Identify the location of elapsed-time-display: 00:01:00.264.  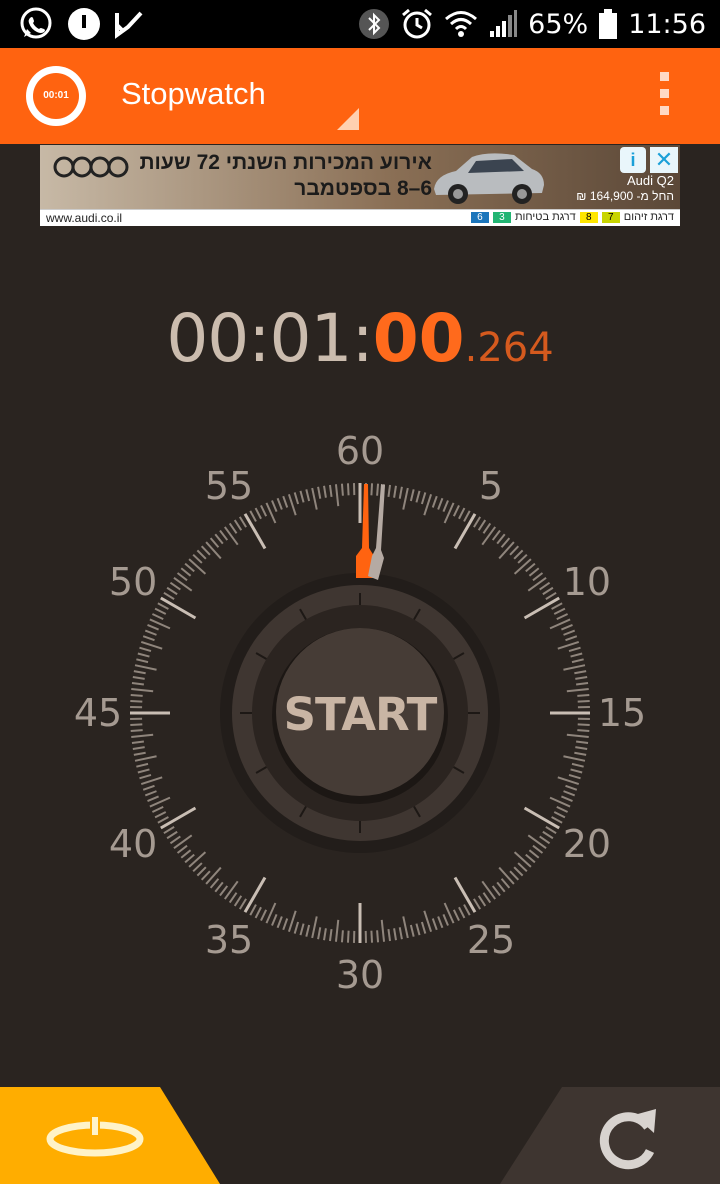
(360, 338).